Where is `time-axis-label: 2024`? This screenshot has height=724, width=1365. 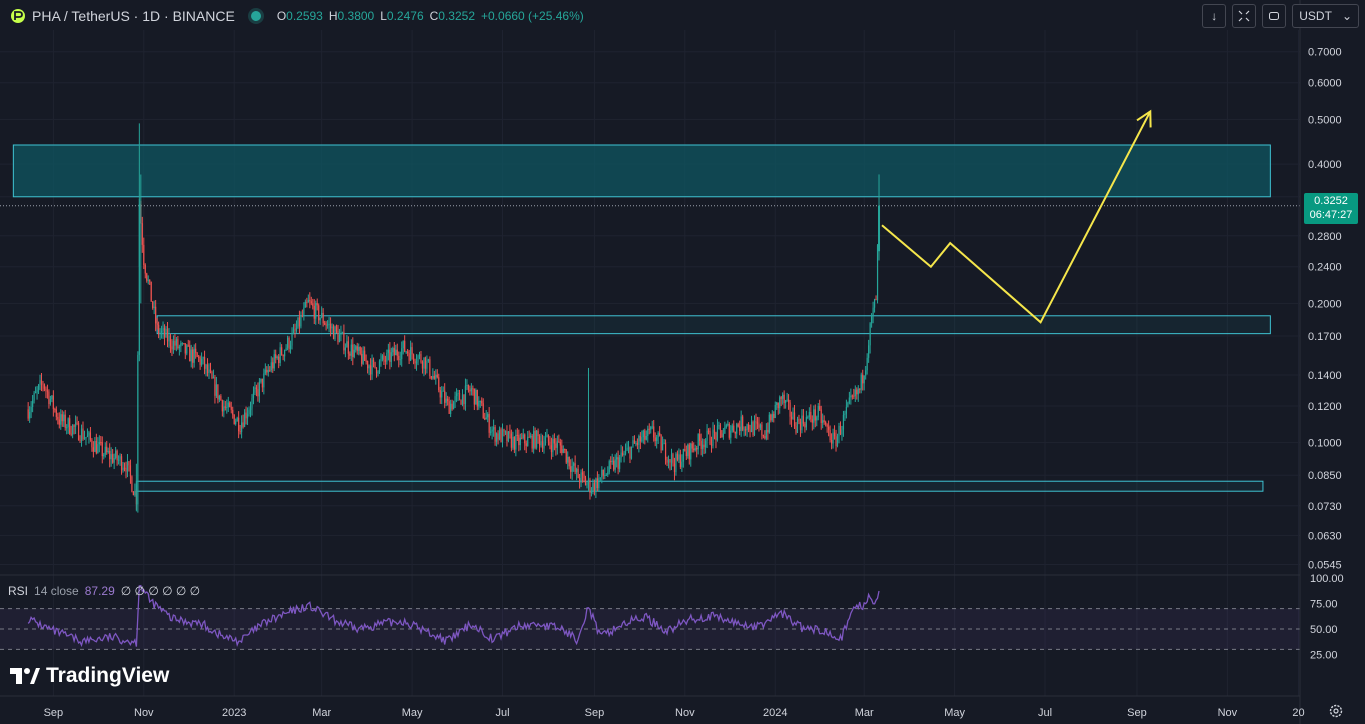
time-axis-label: 2024 is located at coordinates (775, 713).